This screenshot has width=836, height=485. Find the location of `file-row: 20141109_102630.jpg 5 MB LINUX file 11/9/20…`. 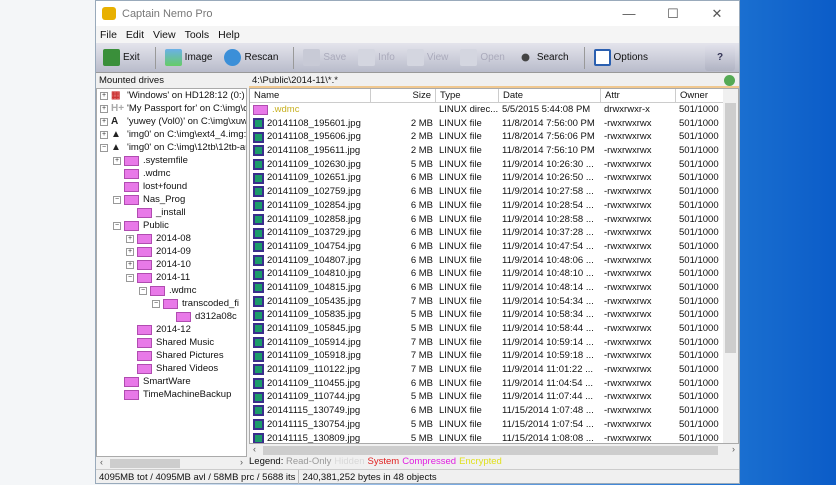

file-row: 20141109_102630.jpg 5 MB LINUX file 11/9/20… is located at coordinates (494, 165).